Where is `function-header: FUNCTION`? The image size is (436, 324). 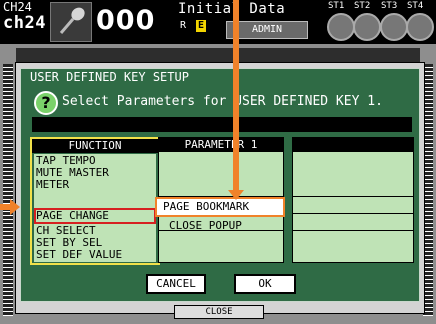 function-header: FUNCTION is located at coordinates (95, 146).